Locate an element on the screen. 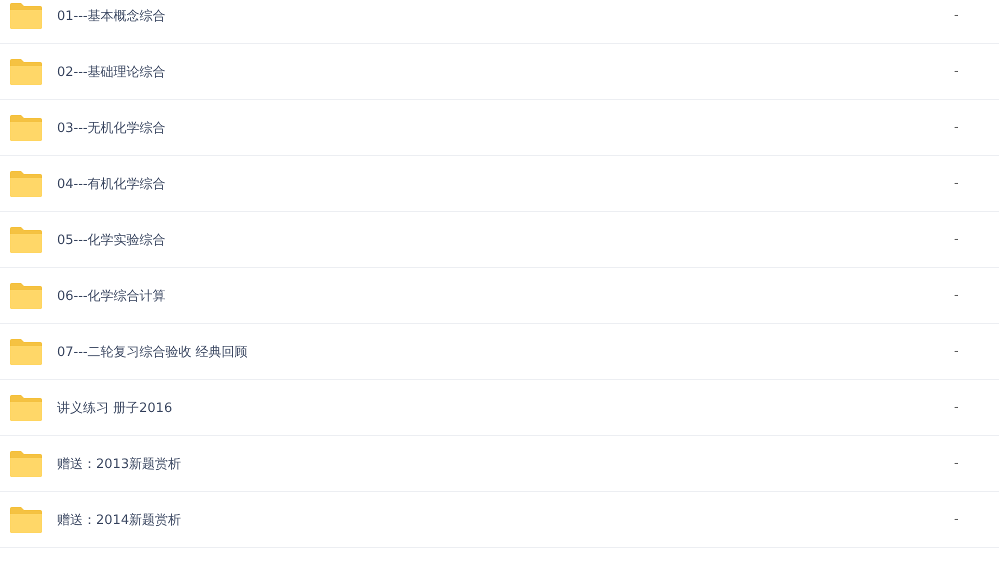 This screenshot has width=999, height=573. folder-name: 赠送：2013新题赏析 is located at coordinates (505, 463).